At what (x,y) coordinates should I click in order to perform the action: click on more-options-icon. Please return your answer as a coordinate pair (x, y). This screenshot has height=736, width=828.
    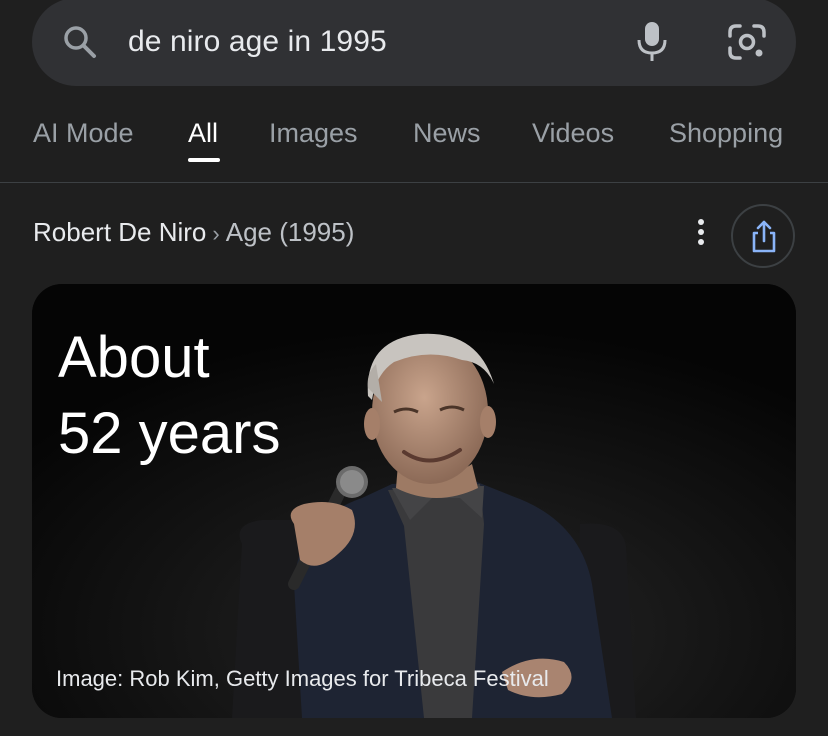
    Looking at the image, I should click on (701, 232).